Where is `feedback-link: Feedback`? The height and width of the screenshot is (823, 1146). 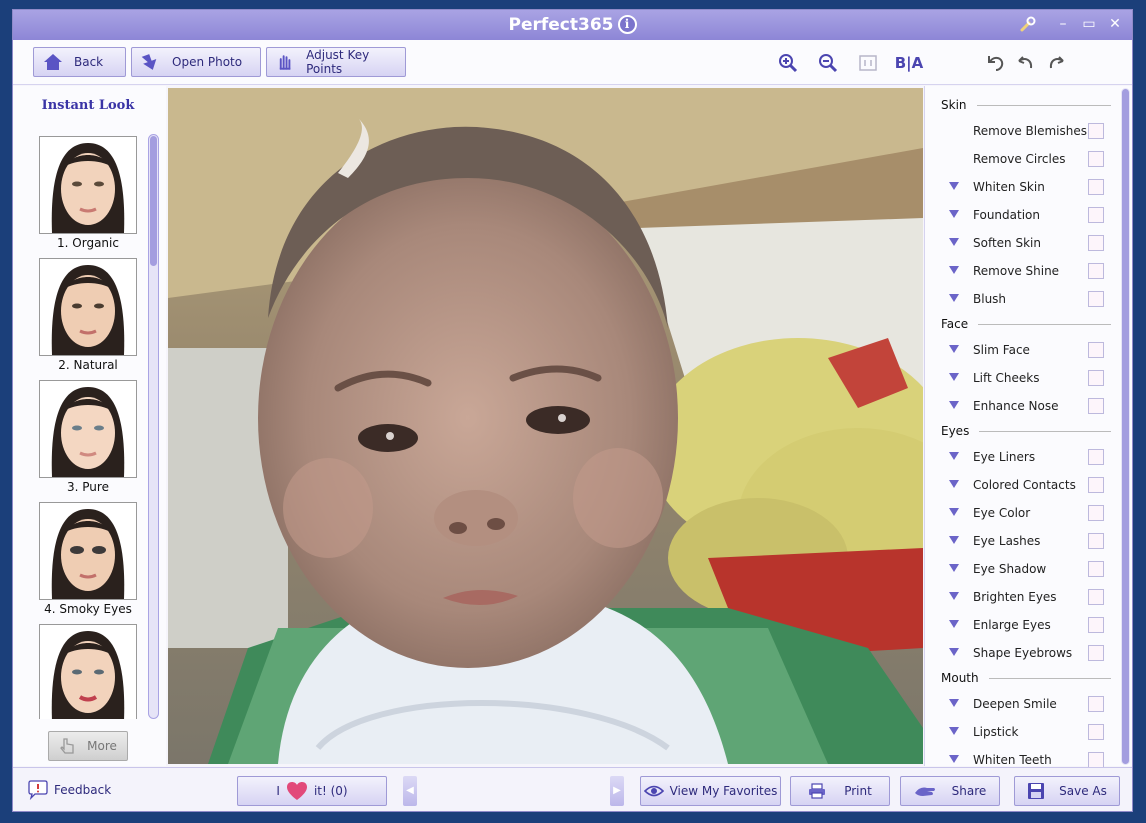 feedback-link: Feedback is located at coordinates (69, 790).